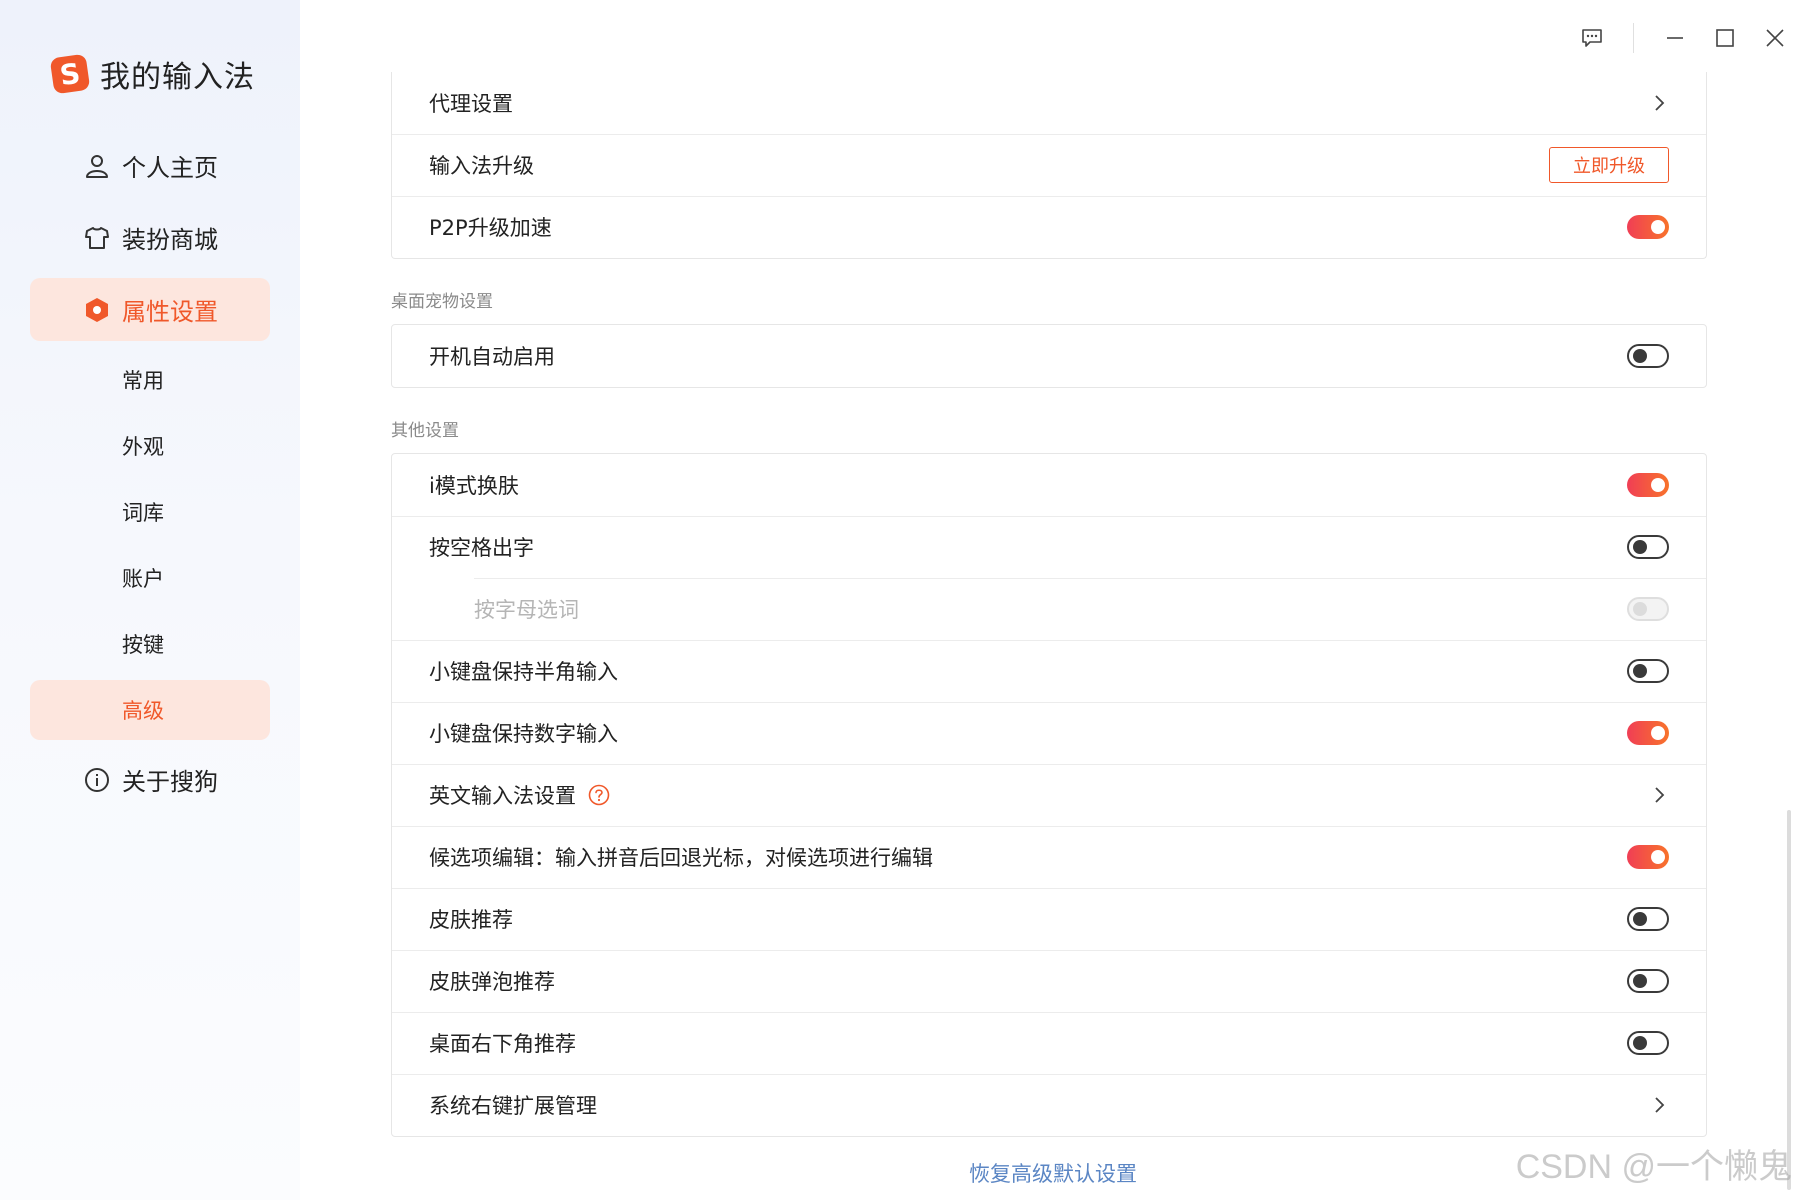 The image size is (1800, 1200). What do you see at coordinates (1049, 1105) in the screenshot?
I see `setting-row-context-menu: 系统右键扩展管理` at bounding box center [1049, 1105].